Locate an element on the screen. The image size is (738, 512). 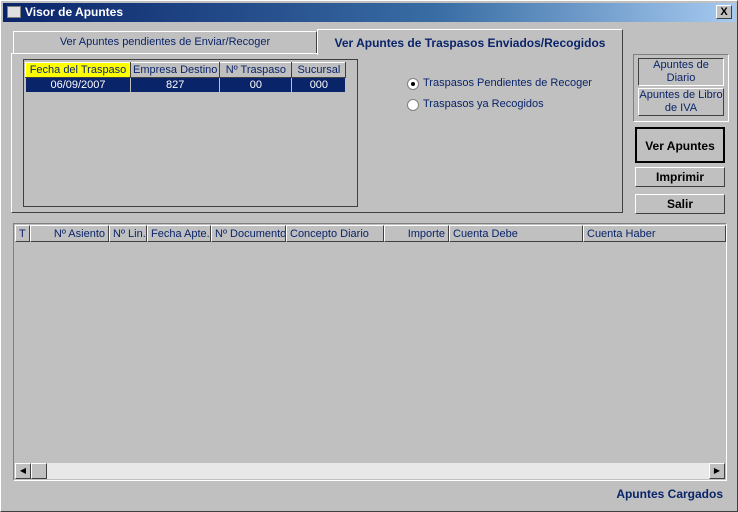
column-header-sucursal: Sucursal is located at coordinates (319, 70).